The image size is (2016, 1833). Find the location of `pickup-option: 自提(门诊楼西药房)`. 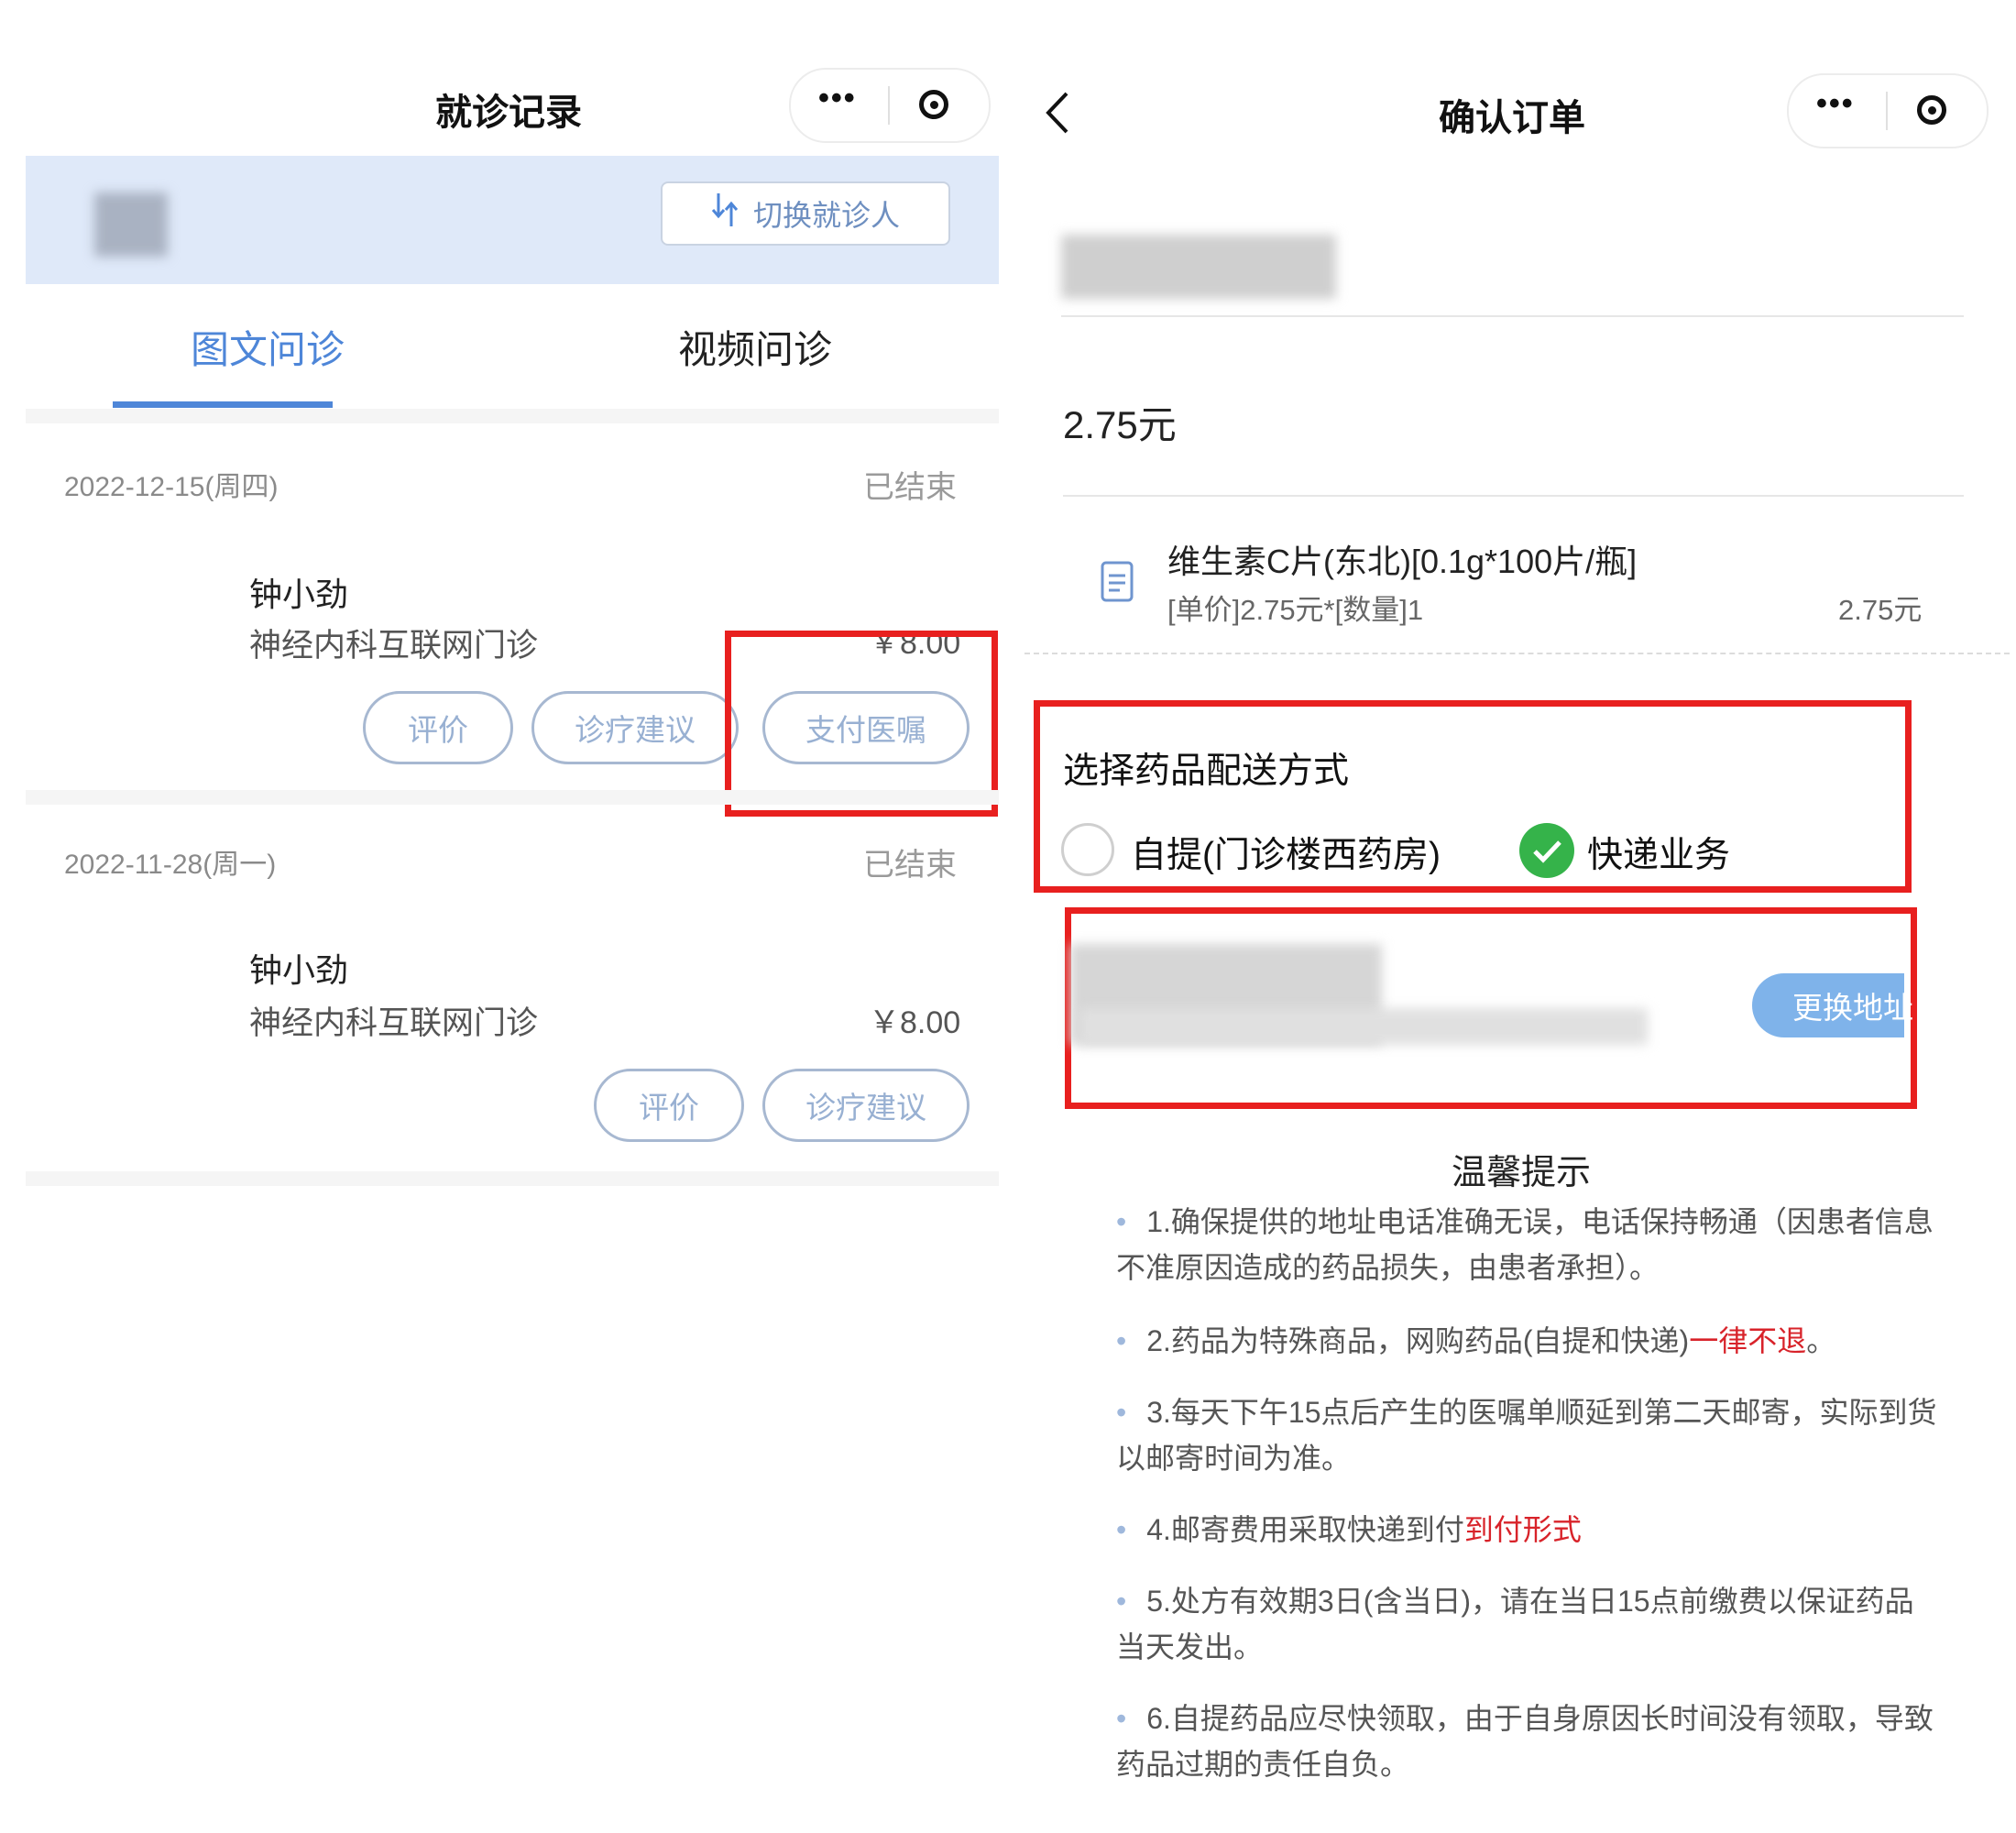

pickup-option: 自提(门诊楼西药房) is located at coordinates (1272, 850).